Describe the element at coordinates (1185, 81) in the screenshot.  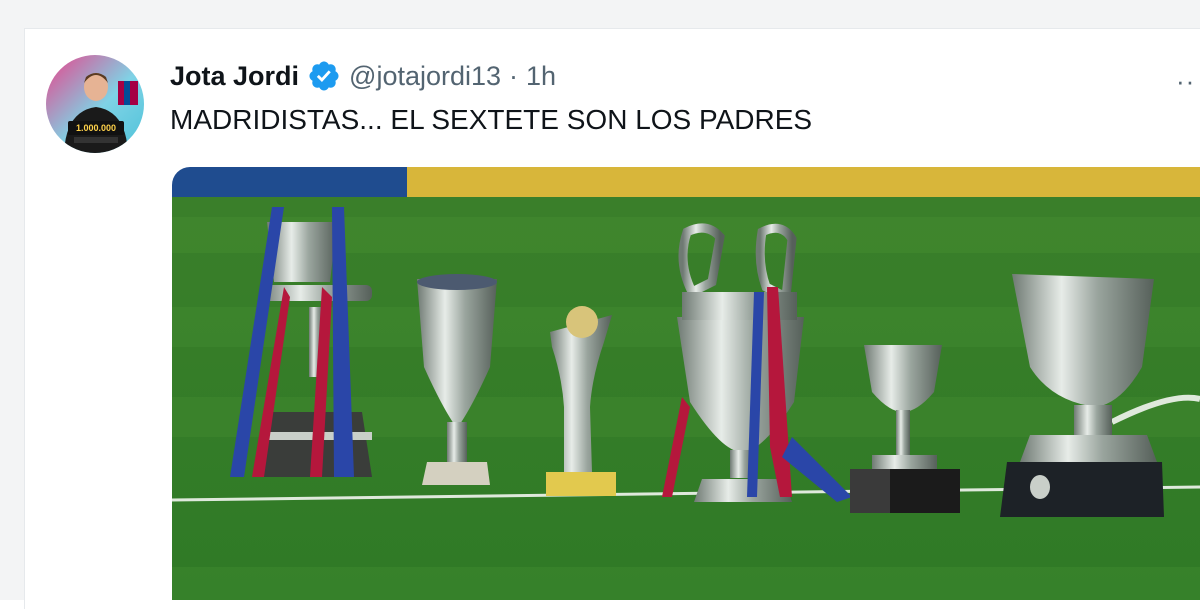
I see `more-options-icon: ··` at that location.